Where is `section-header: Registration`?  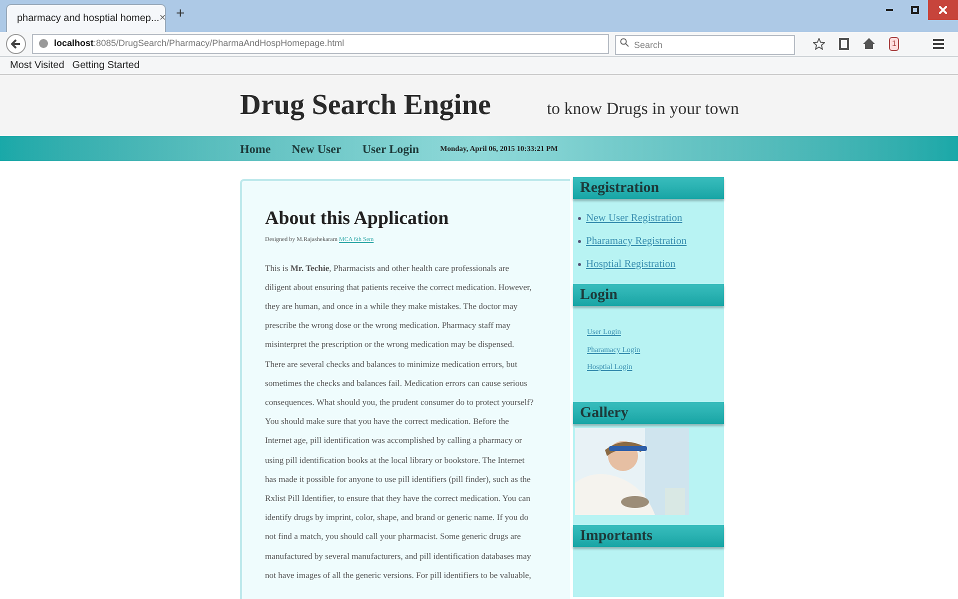
section-header: Registration is located at coordinates (648, 188).